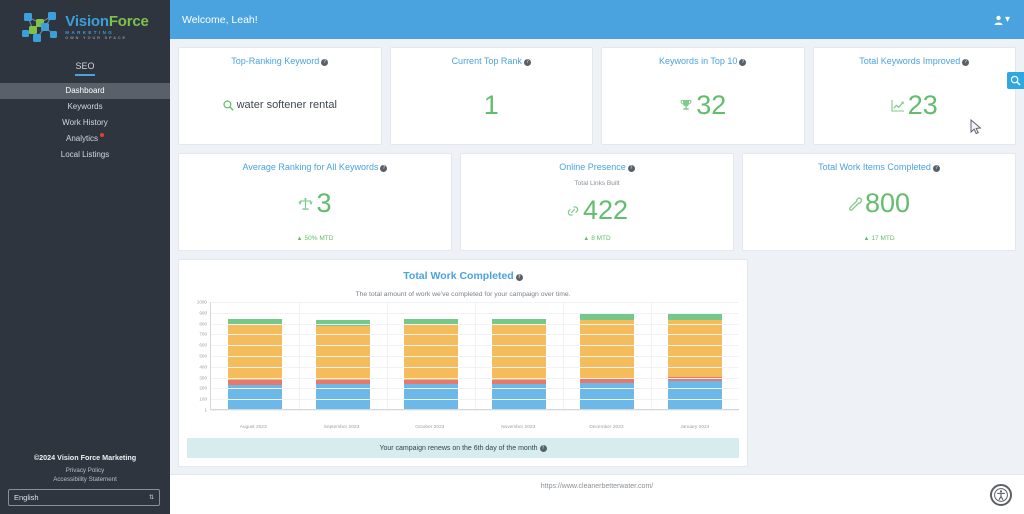  Describe the element at coordinates (1001, 495) in the screenshot. I see `accessibility-widget-button` at that location.